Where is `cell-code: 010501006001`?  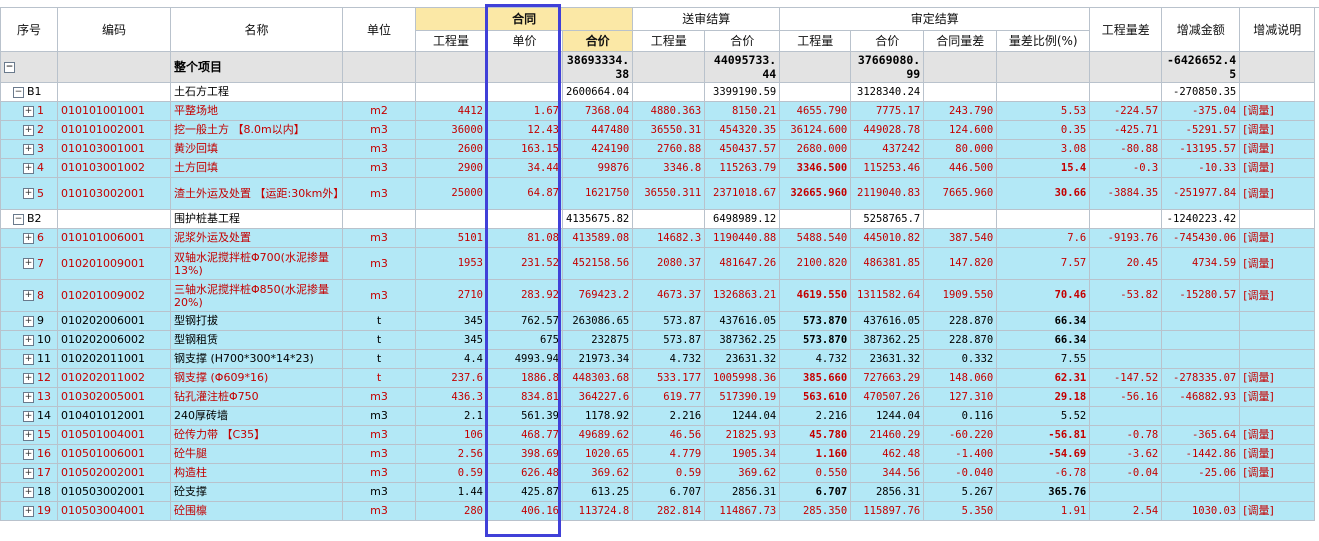
cell-code: 010501006001 is located at coordinates (114, 454).